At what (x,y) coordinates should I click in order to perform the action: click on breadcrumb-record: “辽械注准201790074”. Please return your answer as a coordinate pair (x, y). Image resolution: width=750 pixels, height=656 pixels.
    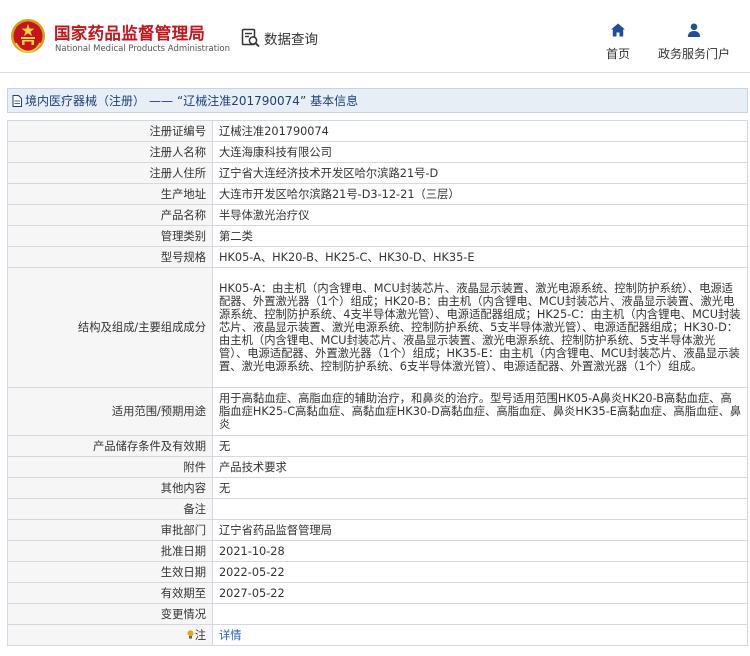
    Looking at the image, I should click on (242, 101).